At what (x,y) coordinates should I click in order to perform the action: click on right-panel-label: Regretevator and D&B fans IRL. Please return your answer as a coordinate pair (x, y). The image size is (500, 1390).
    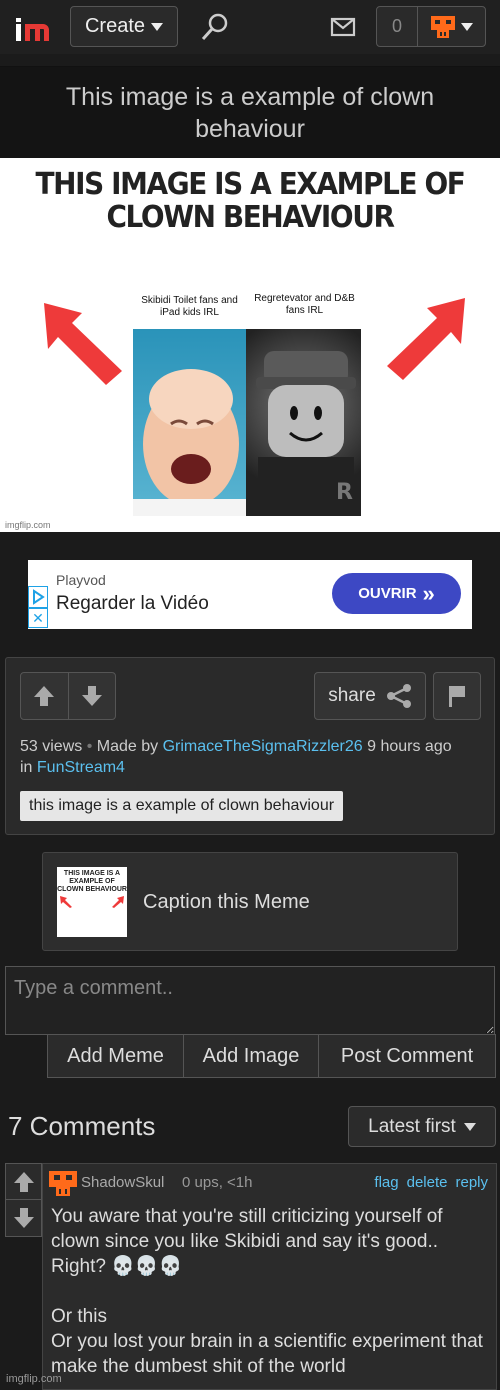
    Looking at the image, I should click on (304, 304).